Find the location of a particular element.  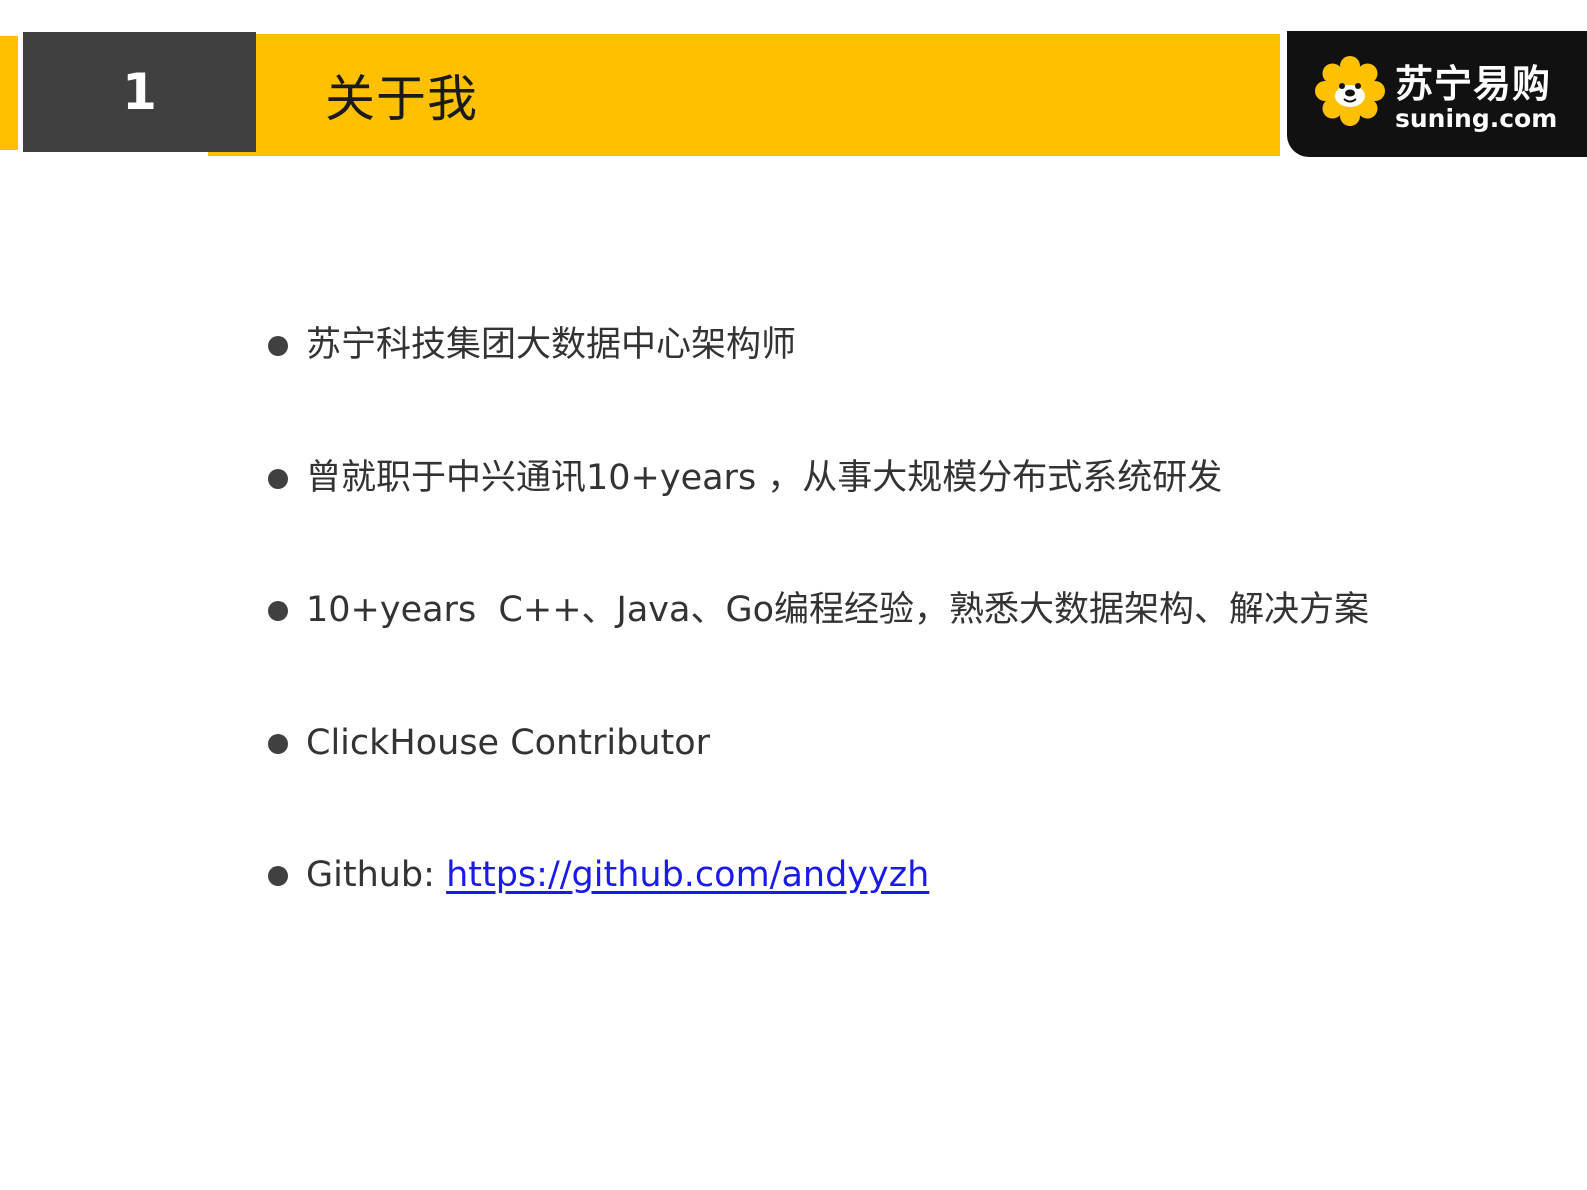

list-item: Github: https://github.com/andyyzh is located at coordinates (818, 908).